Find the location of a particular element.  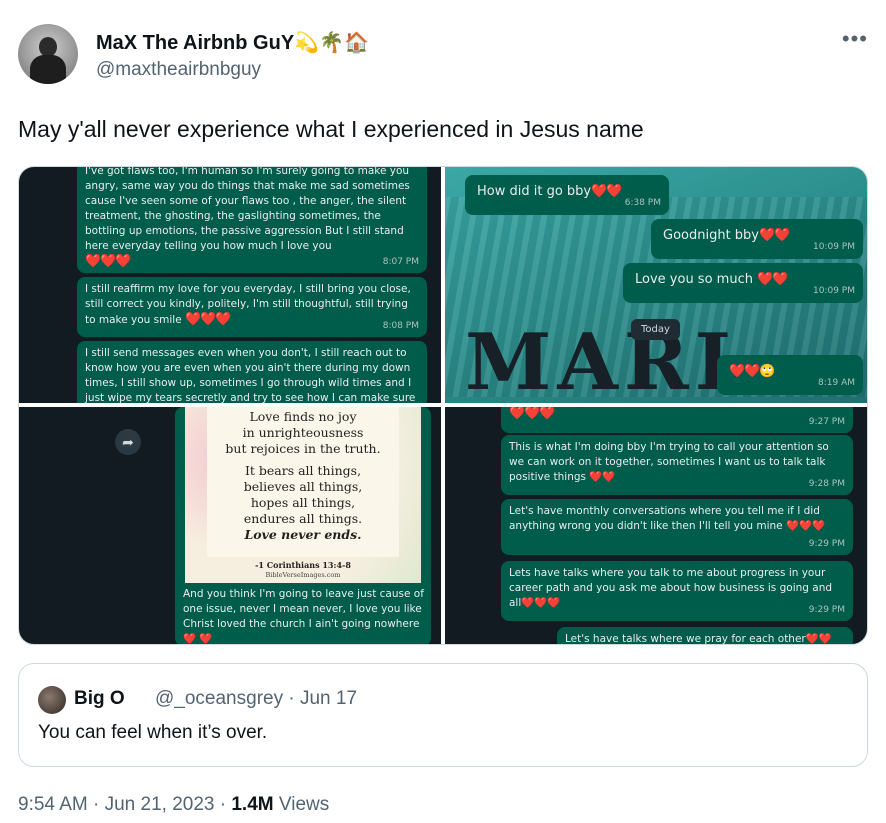

chat-text: Love you so much is located at coordinates (694, 279).